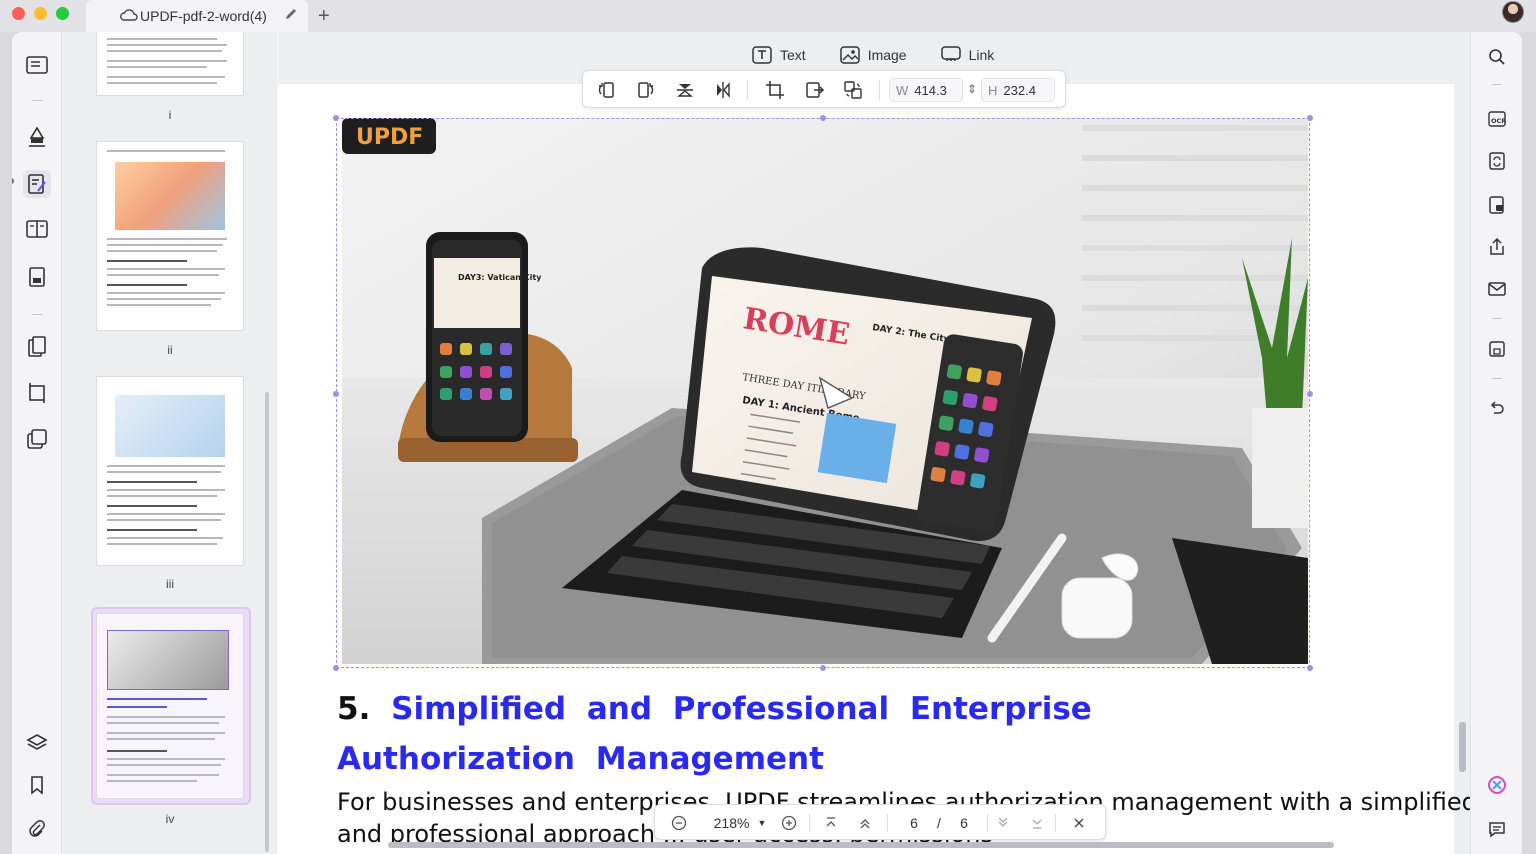  What do you see at coordinates (37, 439) in the screenshot?
I see `compress-icon` at bounding box center [37, 439].